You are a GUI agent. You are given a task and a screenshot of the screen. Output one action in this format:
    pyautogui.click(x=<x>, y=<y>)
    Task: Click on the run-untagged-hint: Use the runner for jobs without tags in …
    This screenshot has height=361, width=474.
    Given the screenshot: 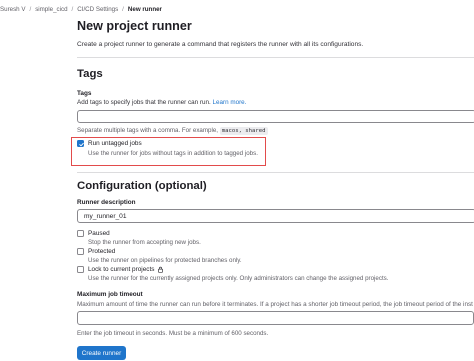 What is the action you would take?
    pyautogui.click(x=173, y=153)
    